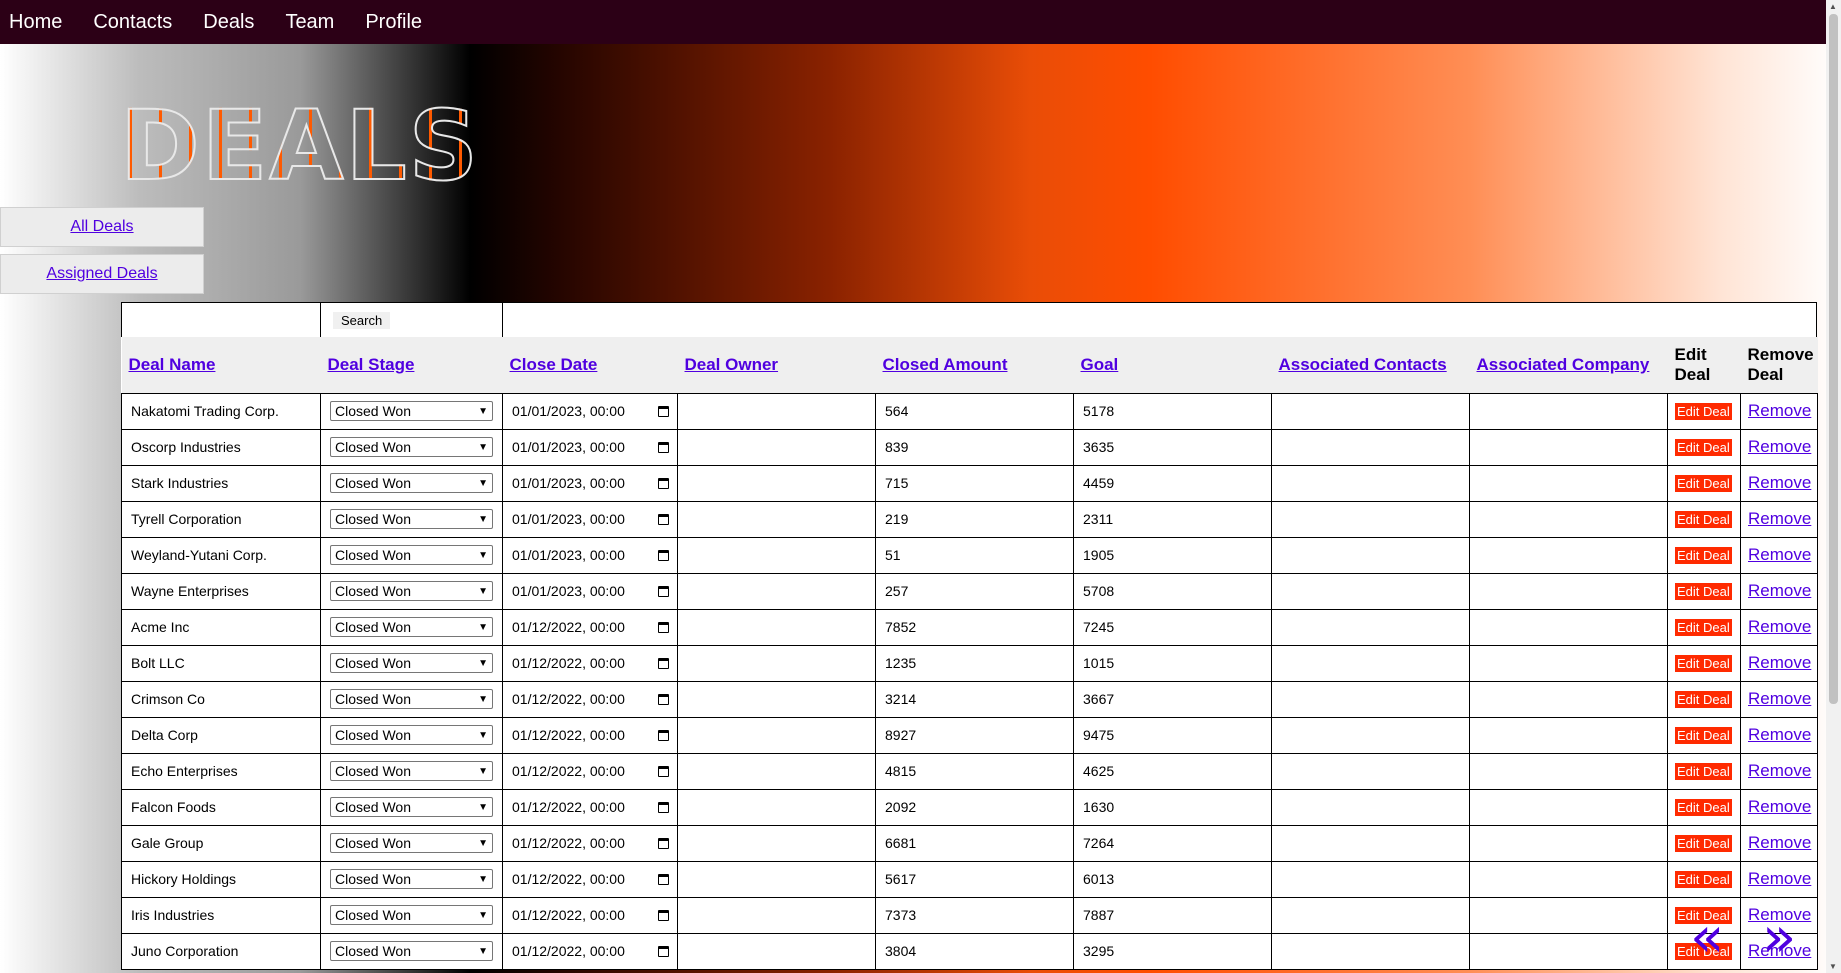 This screenshot has height=973, width=1841. What do you see at coordinates (221, 320) in the screenshot?
I see `search-input` at bounding box center [221, 320].